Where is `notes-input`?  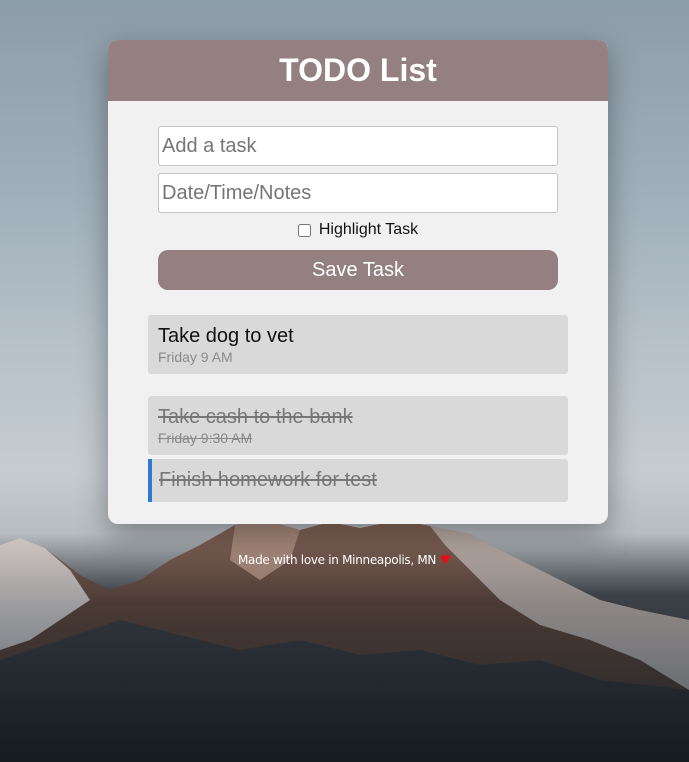
notes-input is located at coordinates (358, 193).